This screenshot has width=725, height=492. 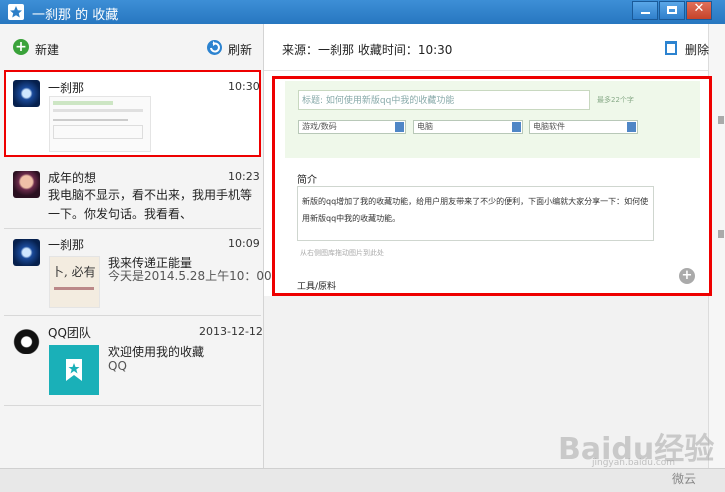 What do you see at coordinates (307, 180) in the screenshot?
I see `intro-label: 简介` at bounding box center [307, 180].